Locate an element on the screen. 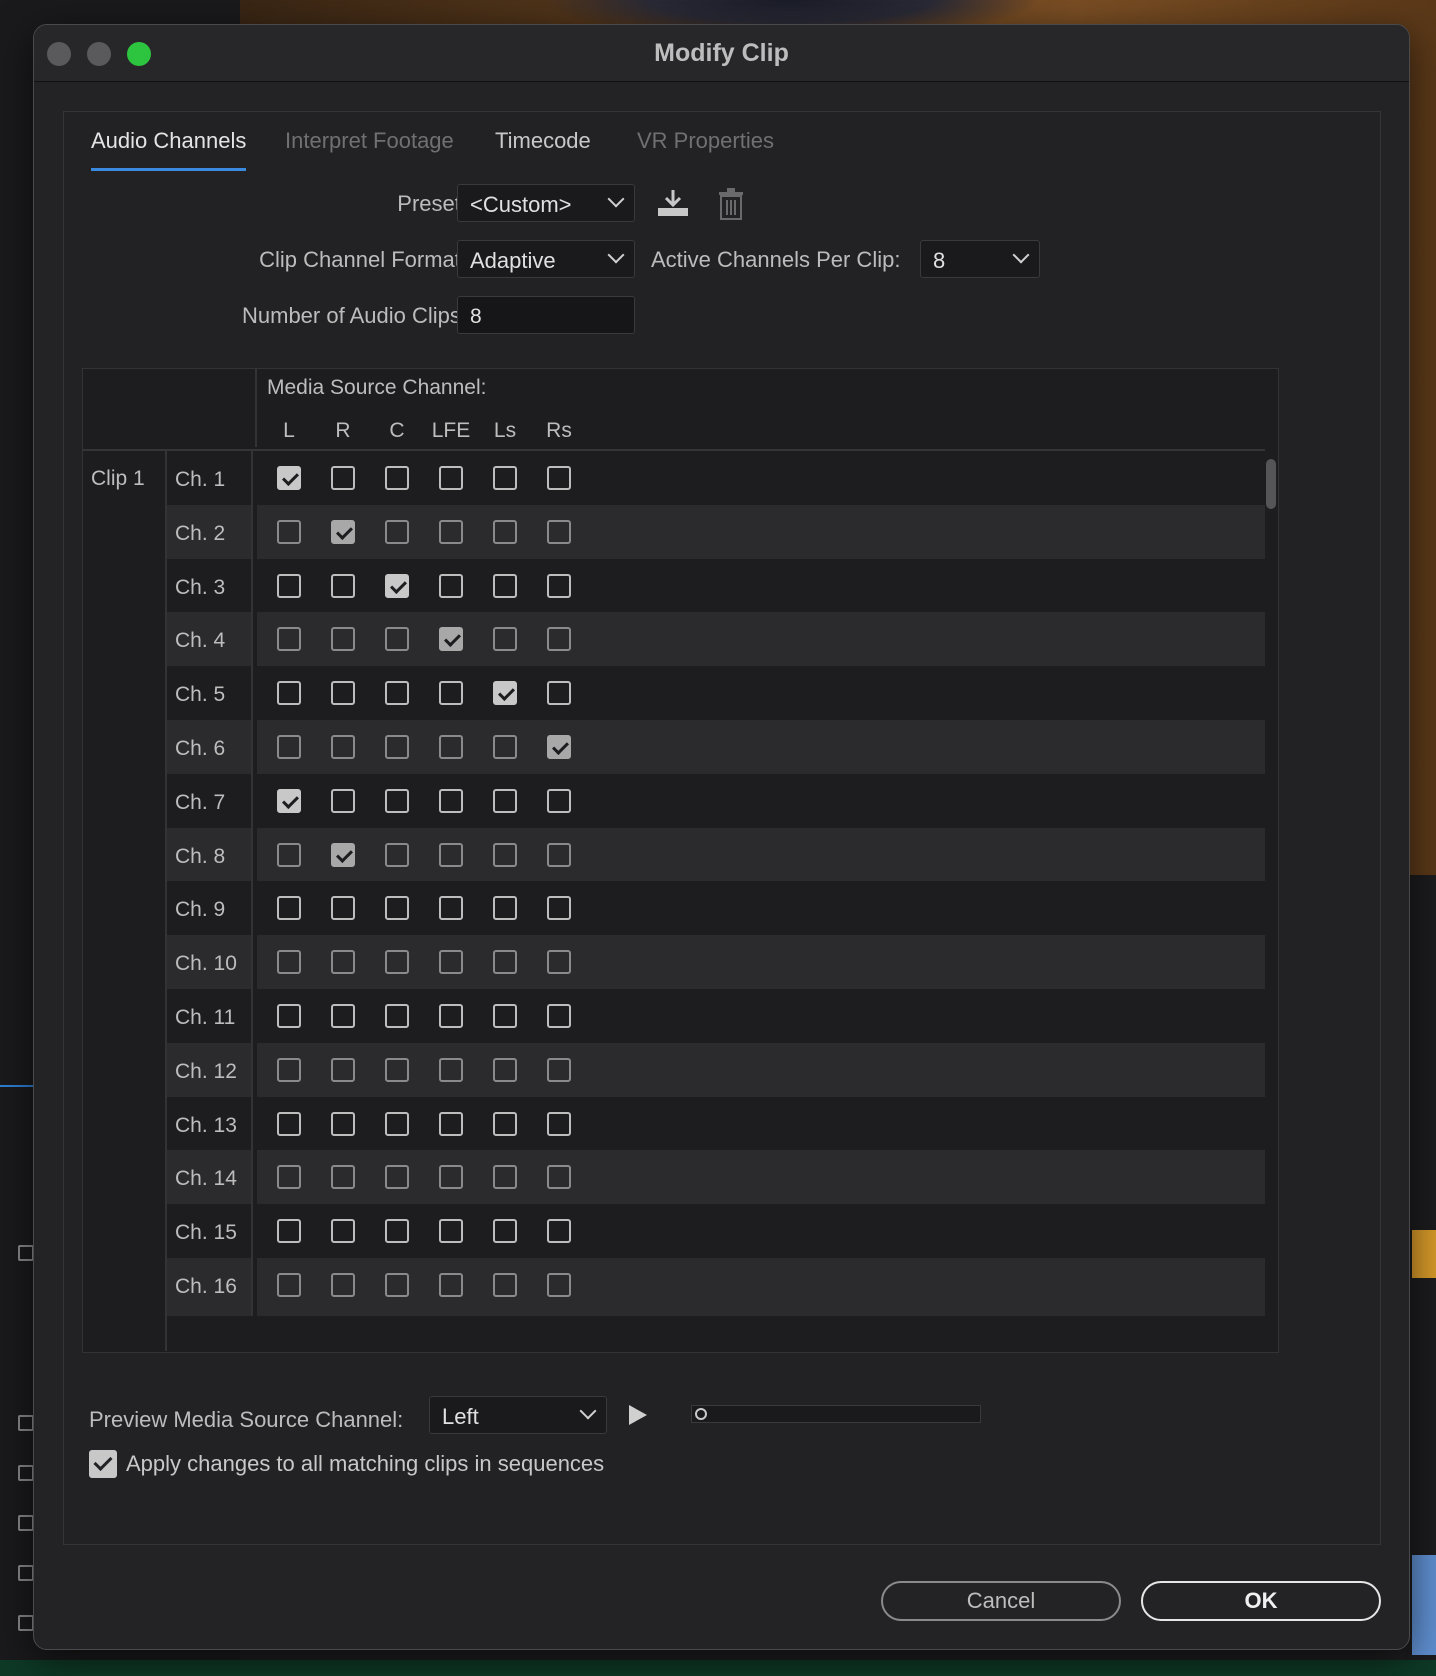 The height and width of the screenshot is (1676, 1436). cancel-button: Cancel is located at coordinates (1001, 1601).